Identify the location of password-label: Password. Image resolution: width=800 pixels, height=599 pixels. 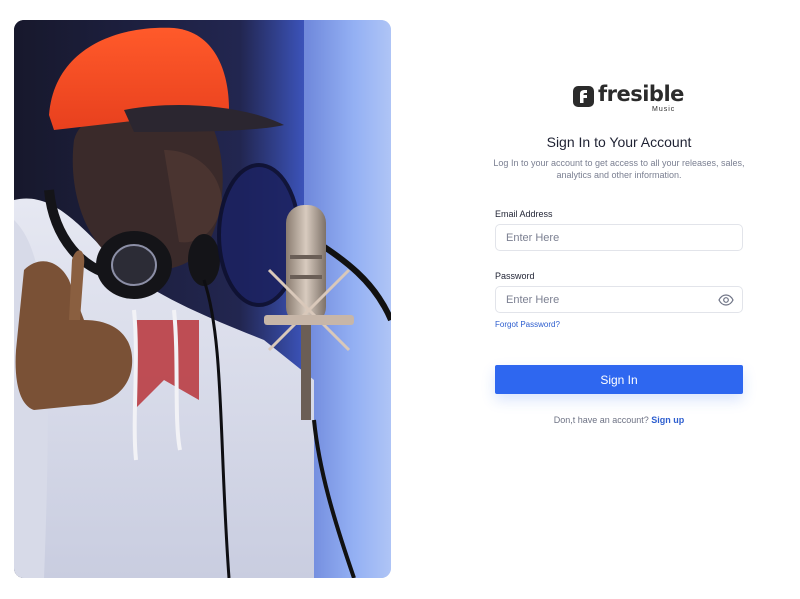
(515, 276).